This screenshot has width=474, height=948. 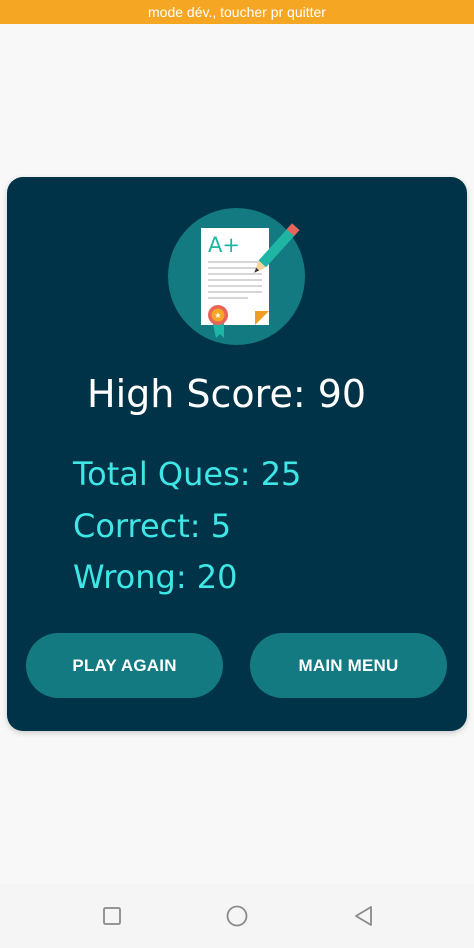 I want to click on dev-mode-banner: mode dév., toucher pr quitter, so click(x=237, y=12).